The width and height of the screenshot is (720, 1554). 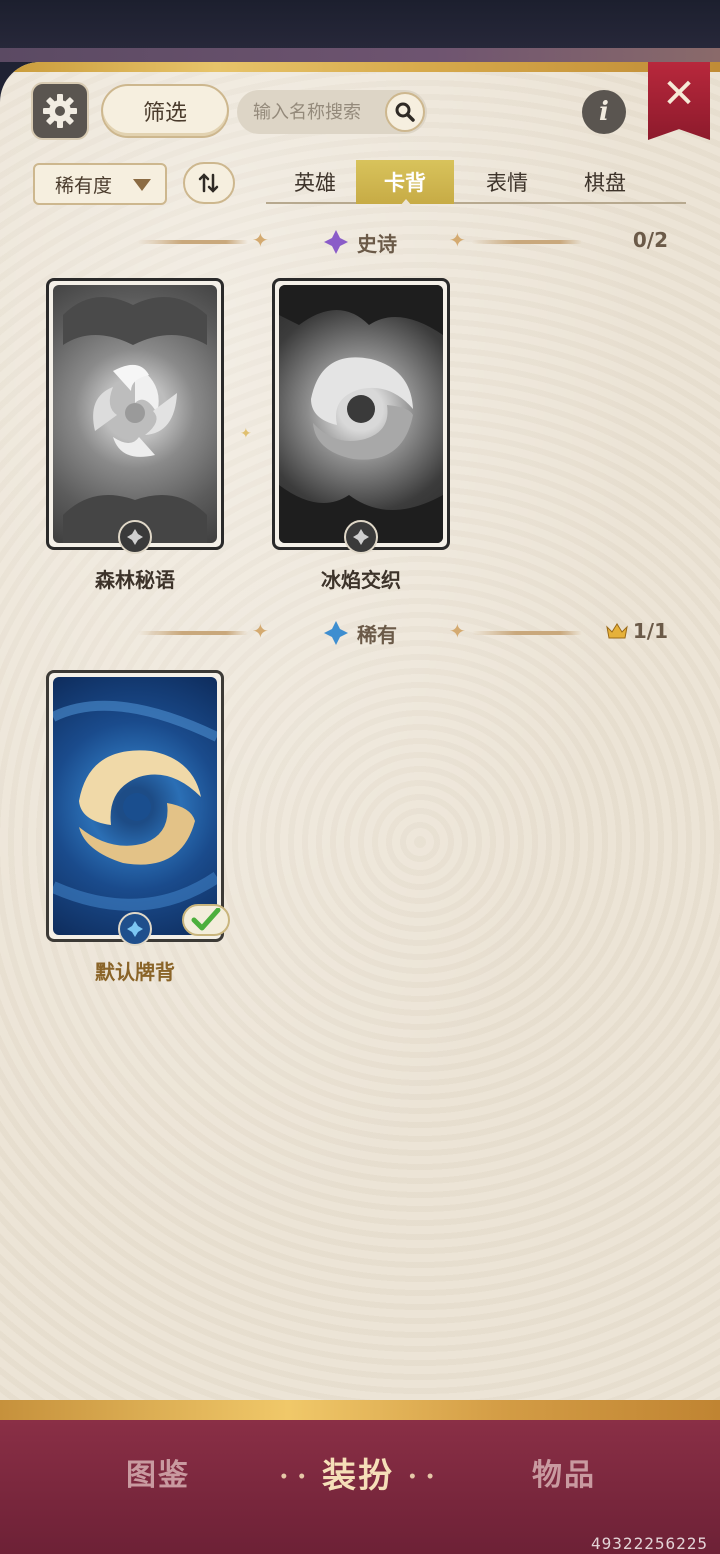 I want to click on section-title: 史诗, so click(x=377, y=243).